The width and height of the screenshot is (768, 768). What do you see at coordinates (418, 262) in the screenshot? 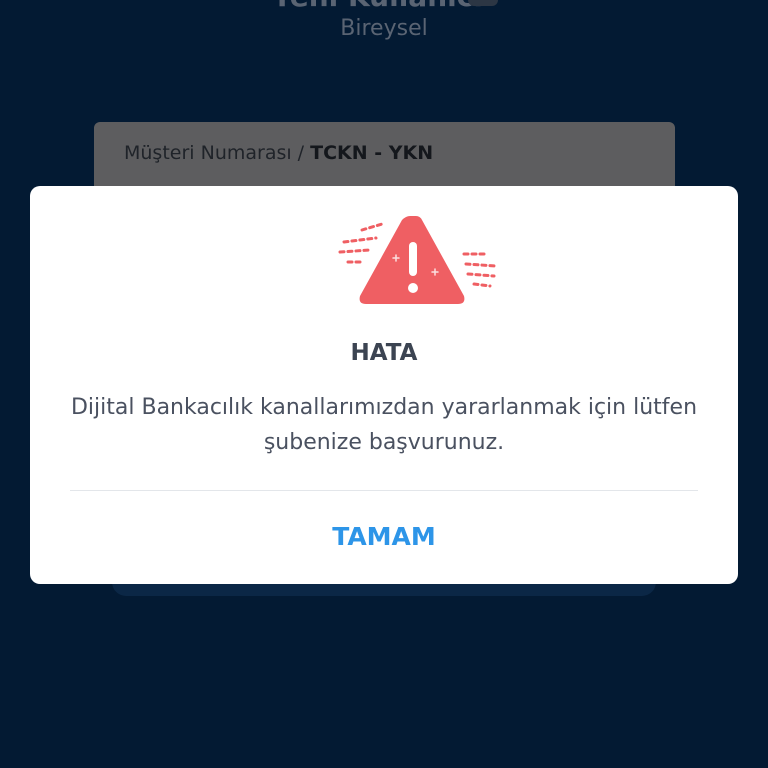
I see `warning-triangle-icon` at bounding box center [418, 262].